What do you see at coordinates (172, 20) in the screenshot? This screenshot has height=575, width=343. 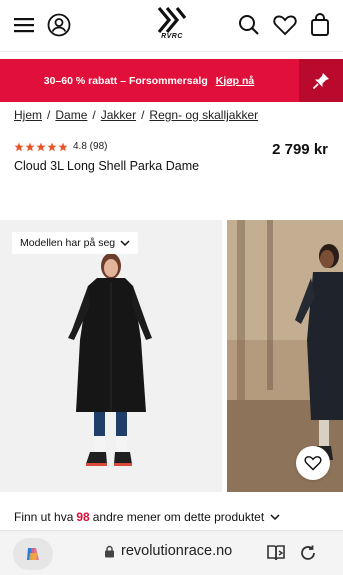 I see `logo-mark-icon` at bounding box center [172, 20].